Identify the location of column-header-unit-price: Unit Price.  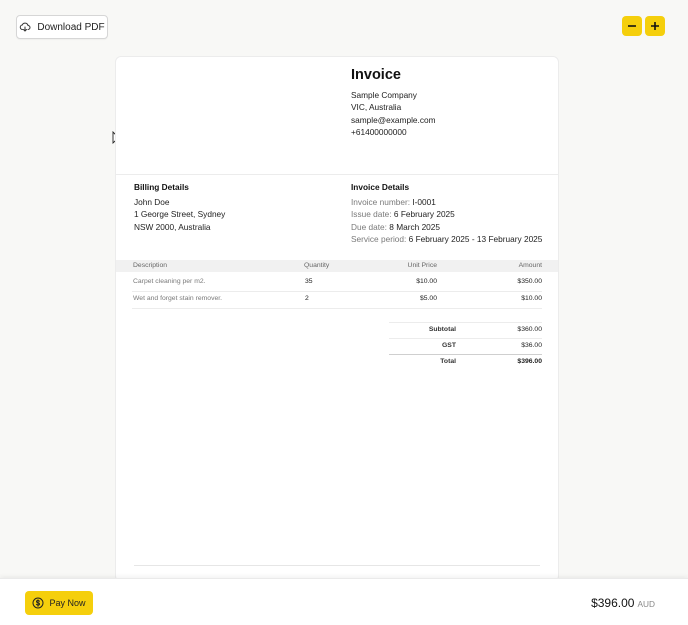
(422, 265).